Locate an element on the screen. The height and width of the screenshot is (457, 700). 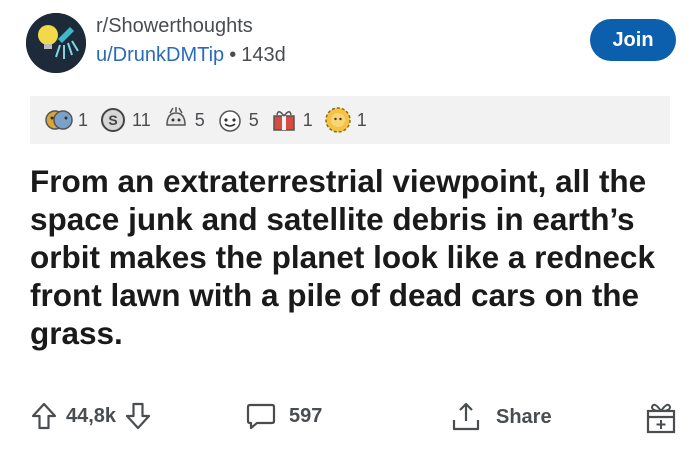
gold-sun-award-icon is located at coordinates (338, 120).